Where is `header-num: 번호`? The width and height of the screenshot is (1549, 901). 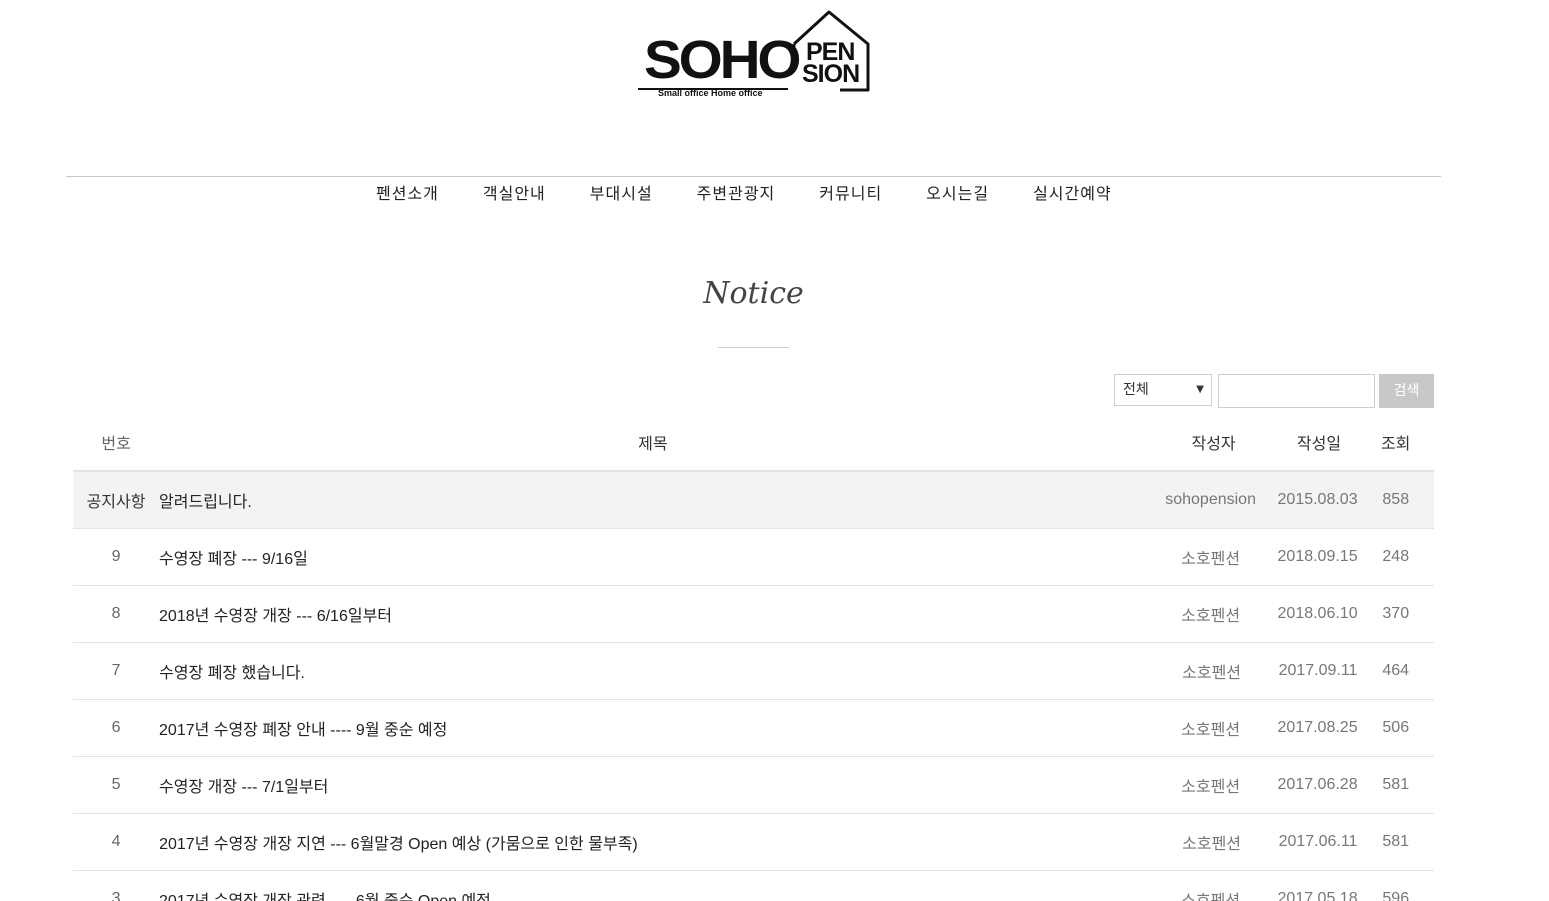 header-num: 번호 is located at coordinates (116, 443).